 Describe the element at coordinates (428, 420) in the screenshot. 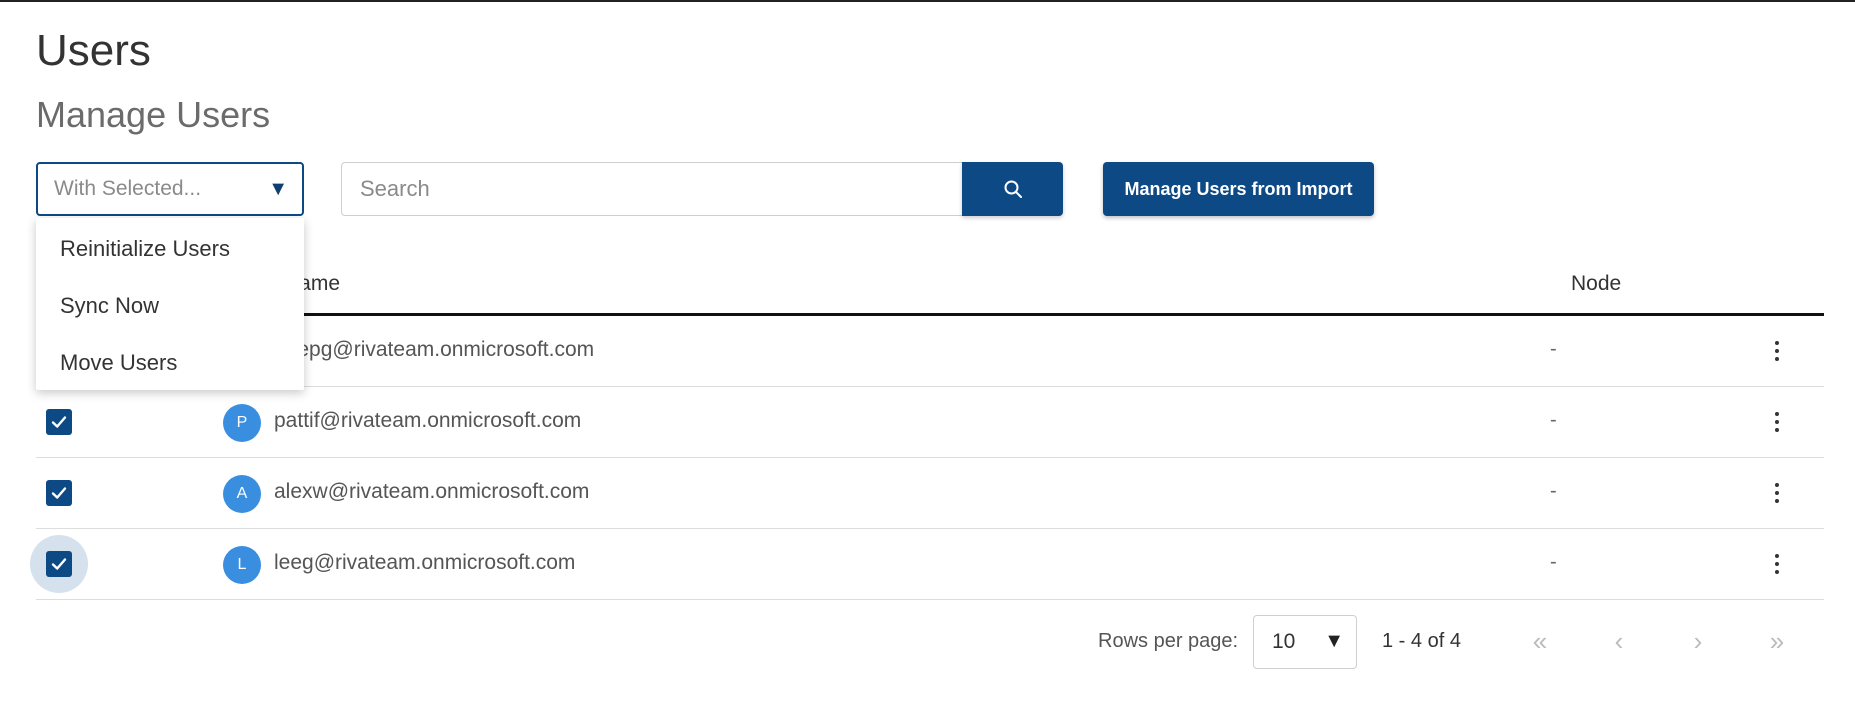

I see `user-email: pattif@rivateam.onmicrosoft.com` at that location.